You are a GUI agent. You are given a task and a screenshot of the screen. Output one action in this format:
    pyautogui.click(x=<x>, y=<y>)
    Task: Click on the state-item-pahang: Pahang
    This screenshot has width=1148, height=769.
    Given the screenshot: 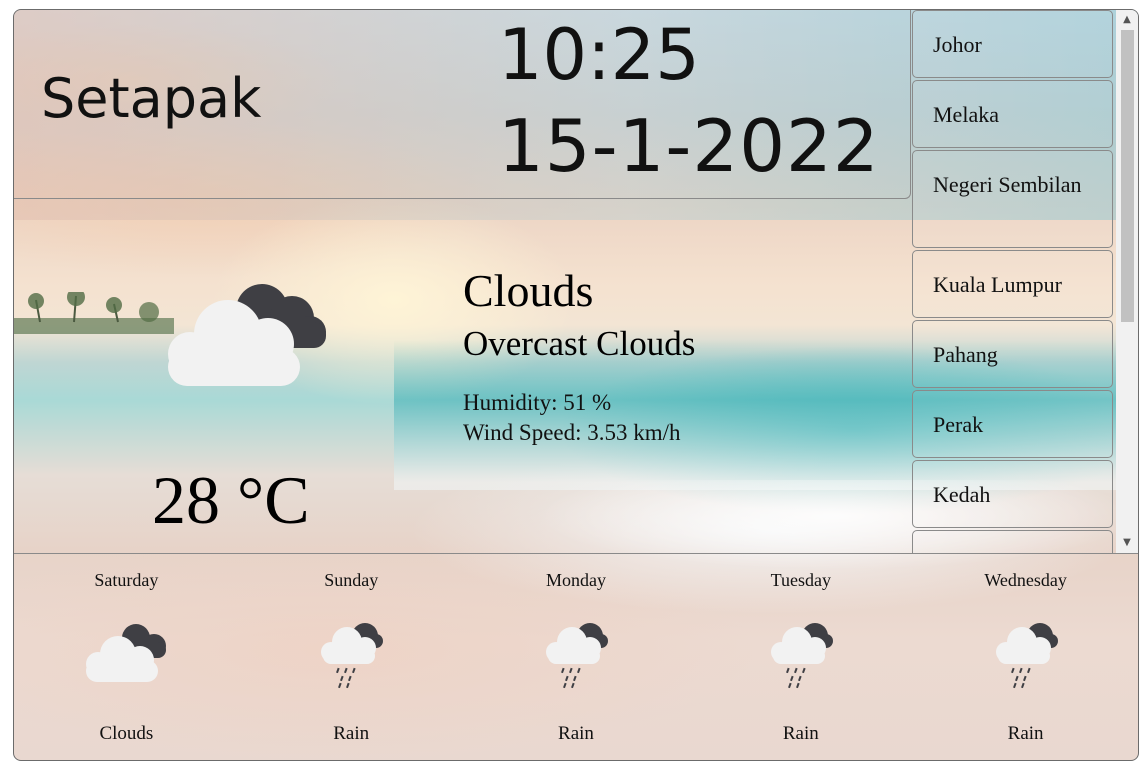 What is the action you would take?
    pyautogui.click(x=1012, y=354)
    